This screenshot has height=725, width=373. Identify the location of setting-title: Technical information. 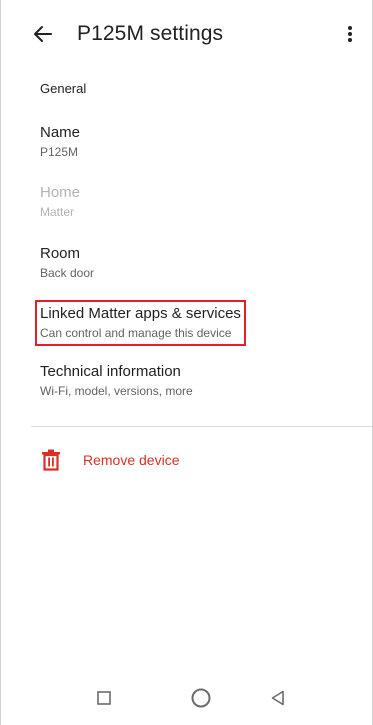
(110, 371).